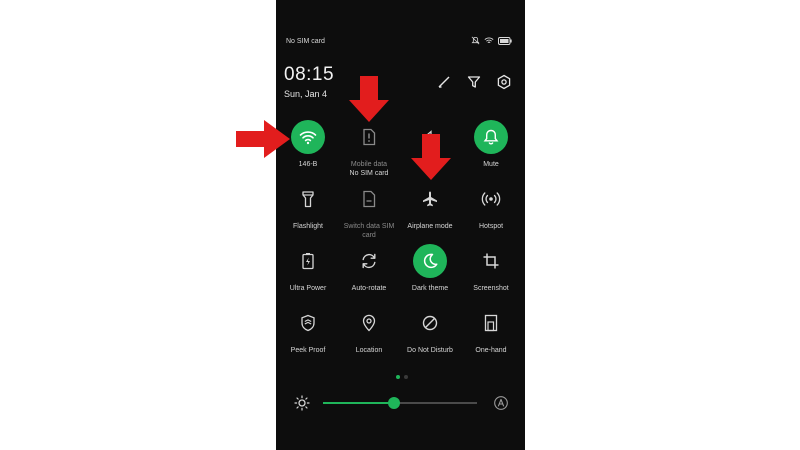 The height and width of the screenshot is (450, 800). I want to click on wifi-toggle-icon, so click(308, 137).